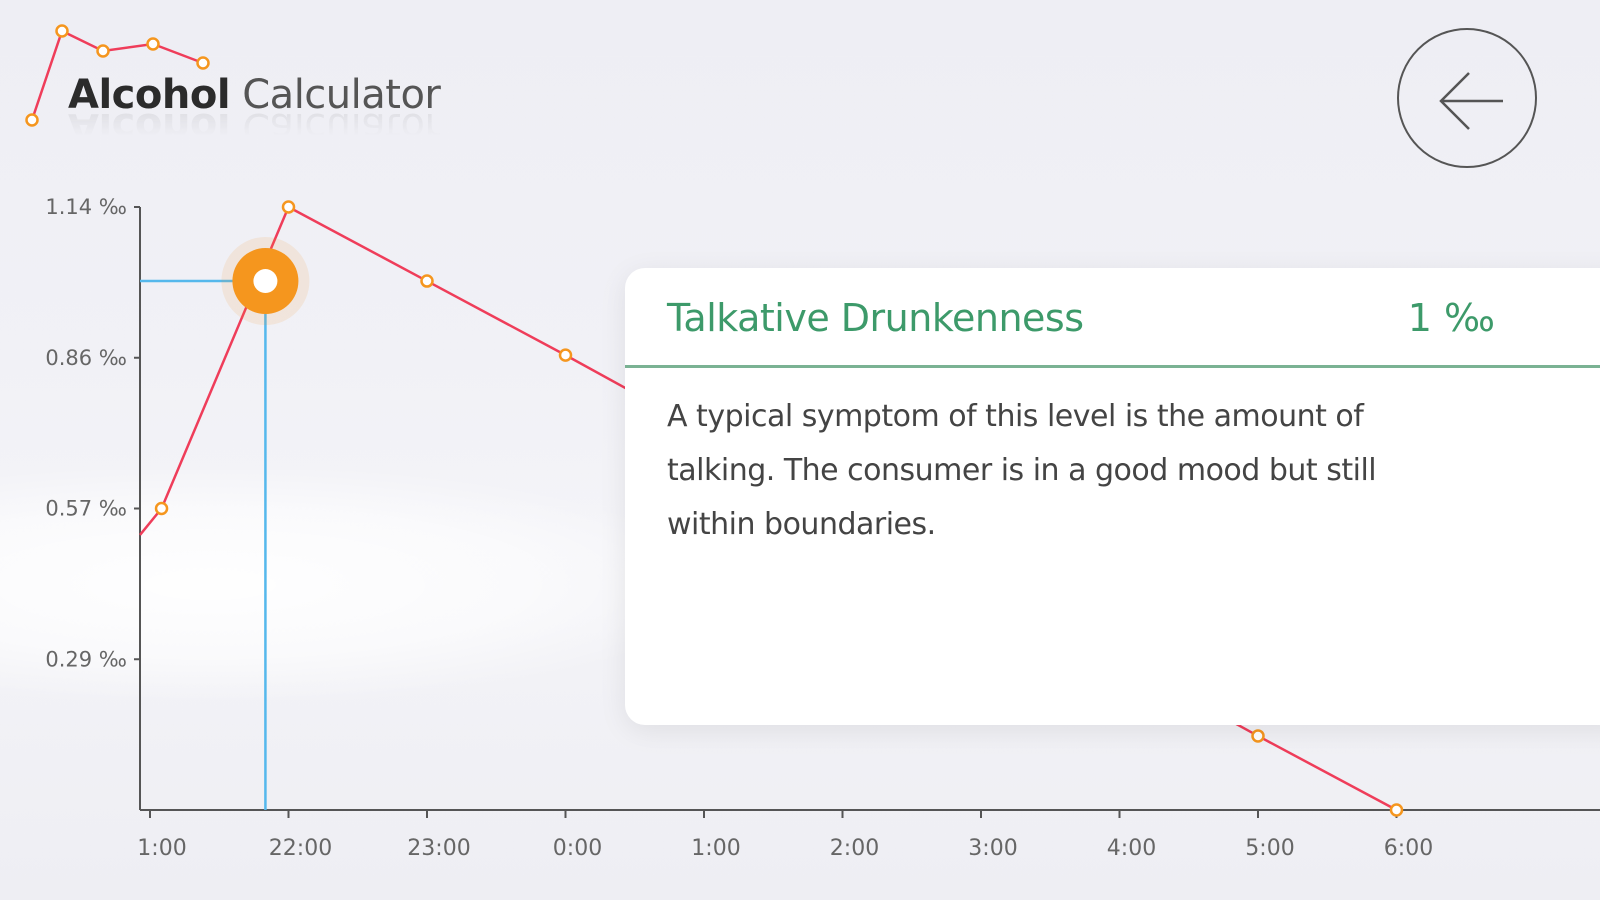 The width and height of the screenshot is (1600, 900). Describe the element at coordinates (1269, 848) in the screenshot. I see `x-tick-label: 5:00` at that location.